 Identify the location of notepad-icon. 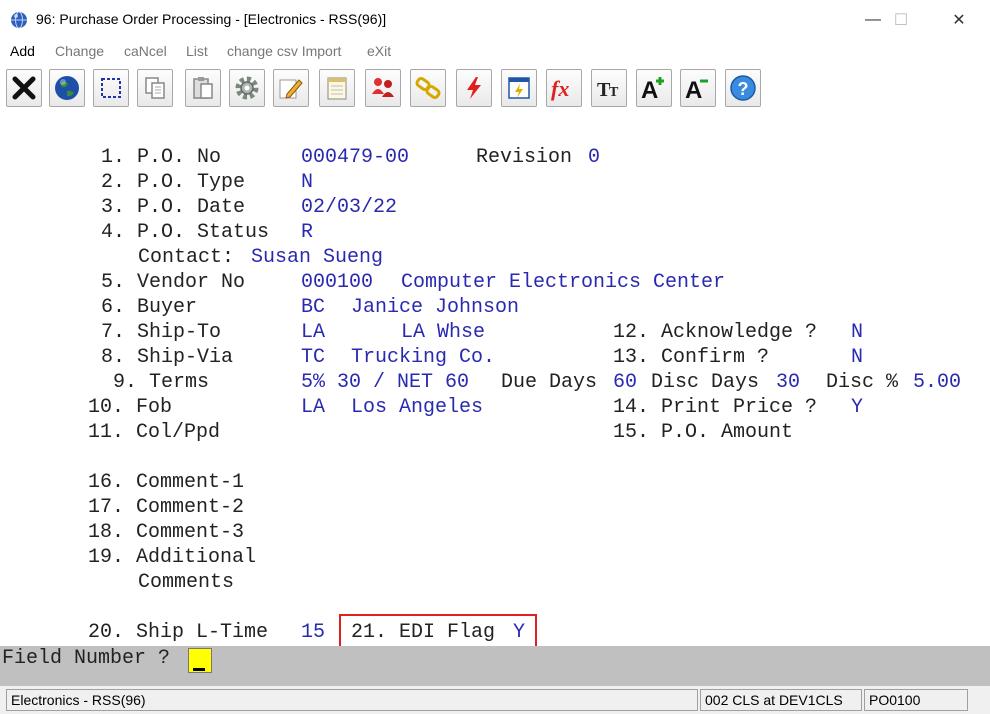
(337, 88).